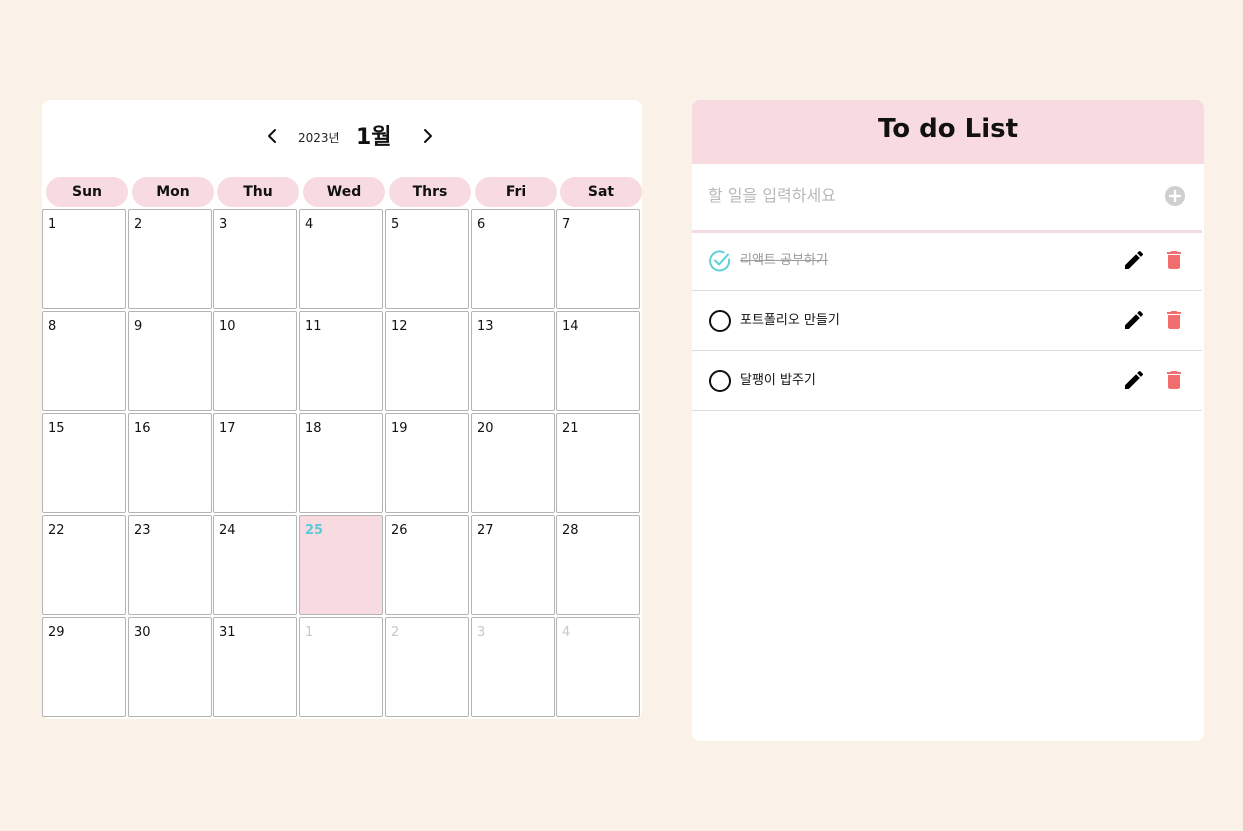  I want to click on calendar-day: 12, so click(427, 361).